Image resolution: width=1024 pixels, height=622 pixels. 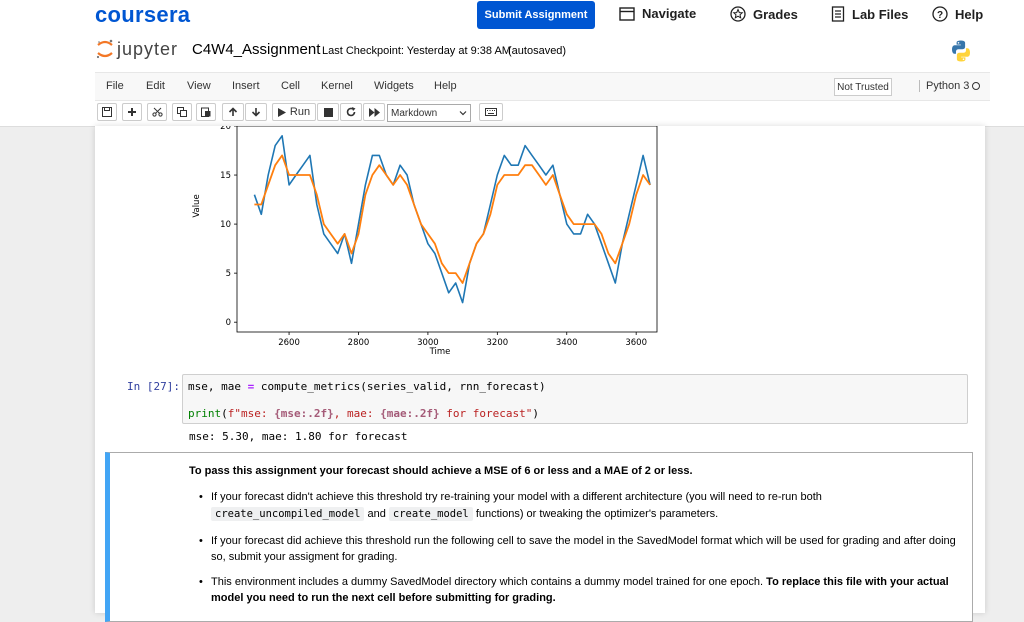 What do you see at coordinates (376, 514) in the screenshot?
I see `bullet-1-and: and` at bounding box center [376, 514].